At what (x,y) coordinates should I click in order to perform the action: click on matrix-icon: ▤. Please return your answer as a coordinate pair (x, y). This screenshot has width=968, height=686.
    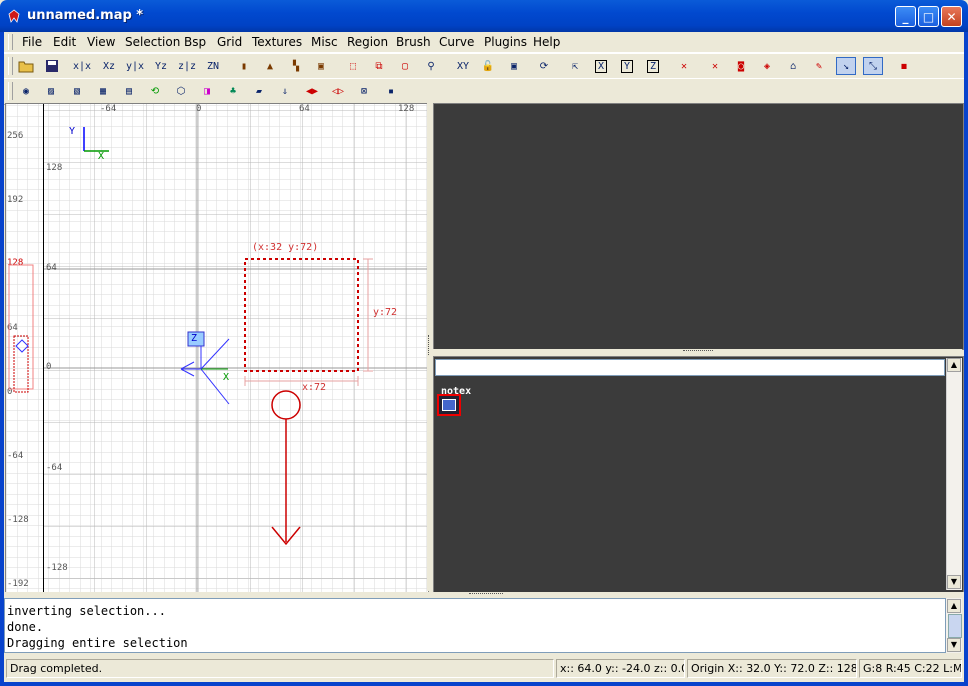
    Looking at the image, I should click on (129, 91).